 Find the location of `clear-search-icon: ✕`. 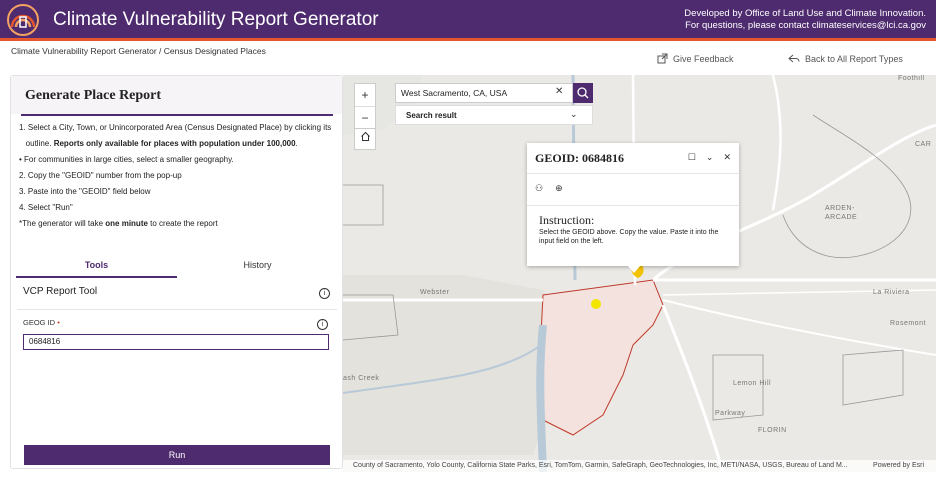

clear-search-icon: ✕ is located at coordinates (559, 91).